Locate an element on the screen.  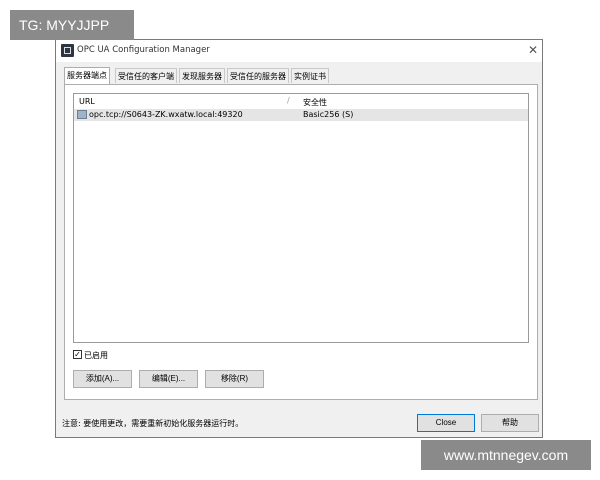
column-header-url: URL is located at coordinates (87, 101).